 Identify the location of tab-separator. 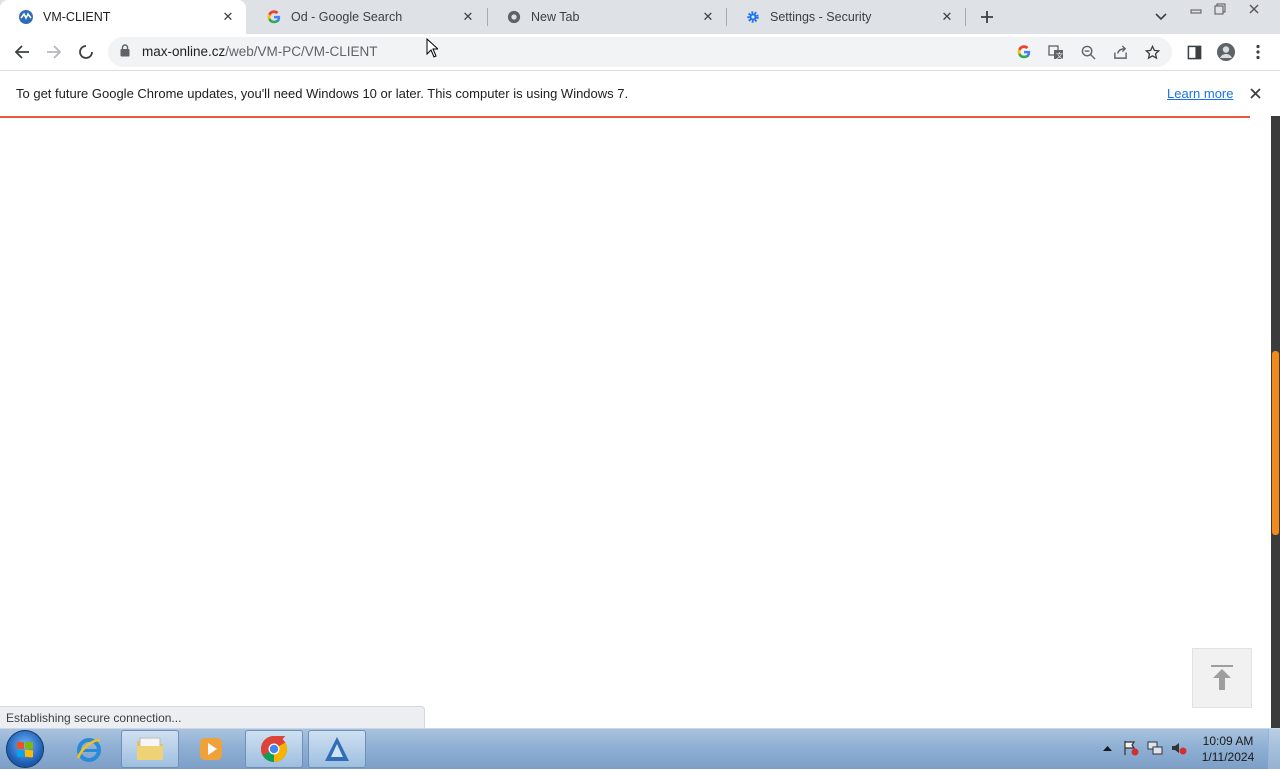
(965, 17).